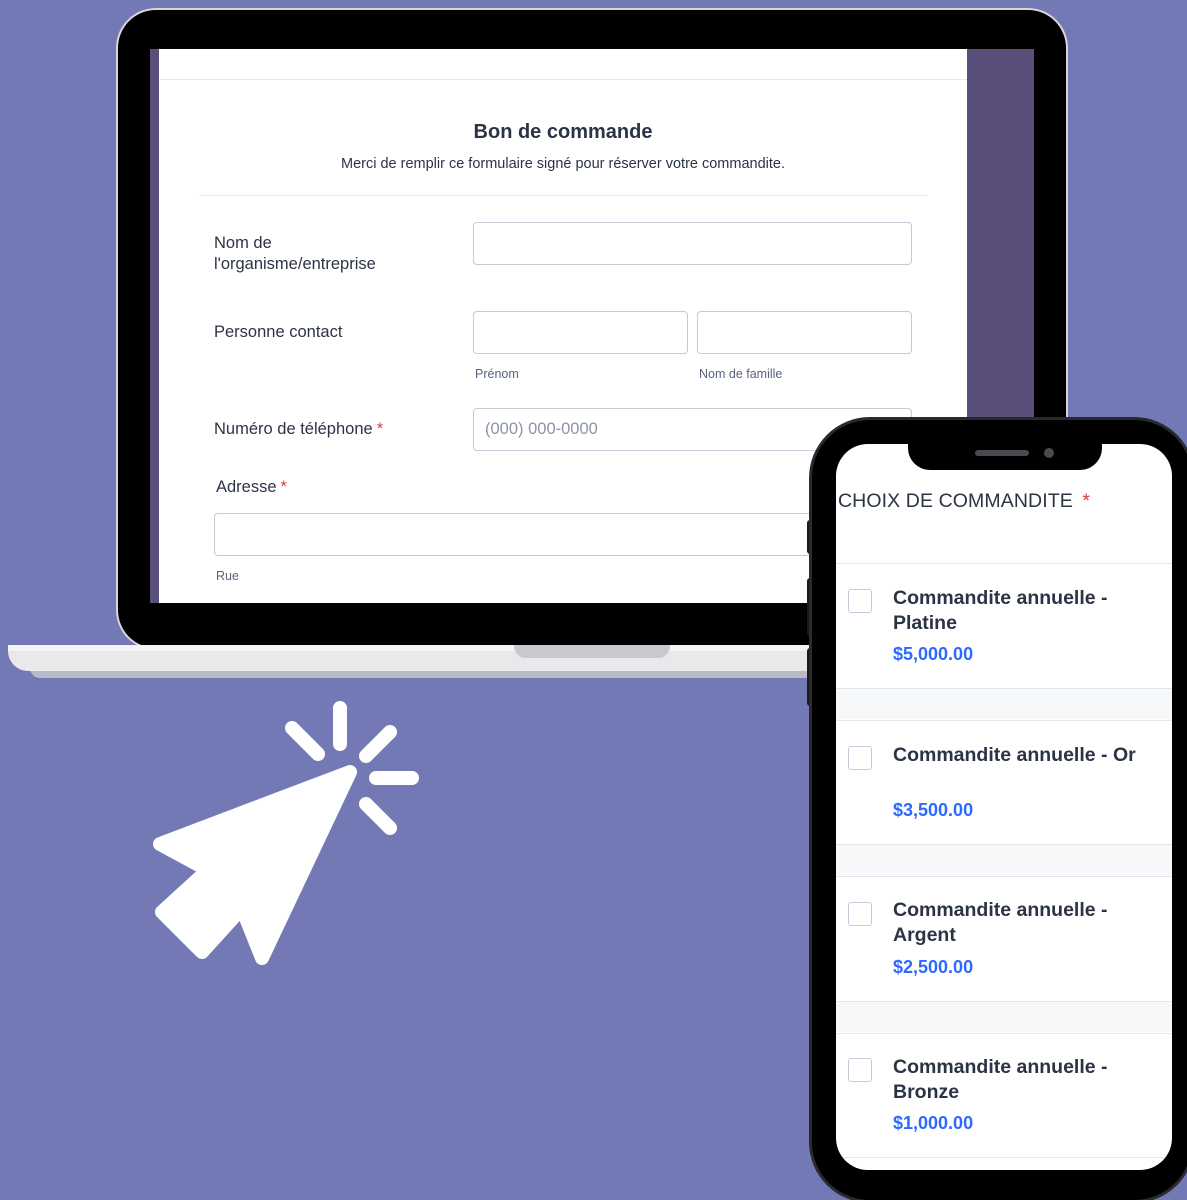 The width and height of the screenshot is (1187, 1200). I want to click on option-title: Commandite annuelle - Or, so click(1014, 755).